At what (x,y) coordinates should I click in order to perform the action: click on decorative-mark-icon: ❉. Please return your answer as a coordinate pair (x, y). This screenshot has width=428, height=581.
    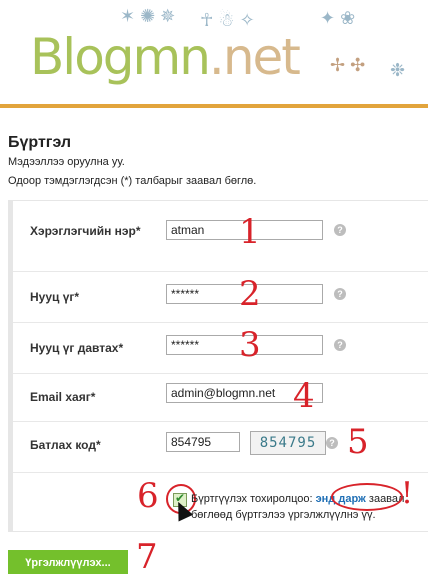
    Looking at the image, I should click on (398, 70).